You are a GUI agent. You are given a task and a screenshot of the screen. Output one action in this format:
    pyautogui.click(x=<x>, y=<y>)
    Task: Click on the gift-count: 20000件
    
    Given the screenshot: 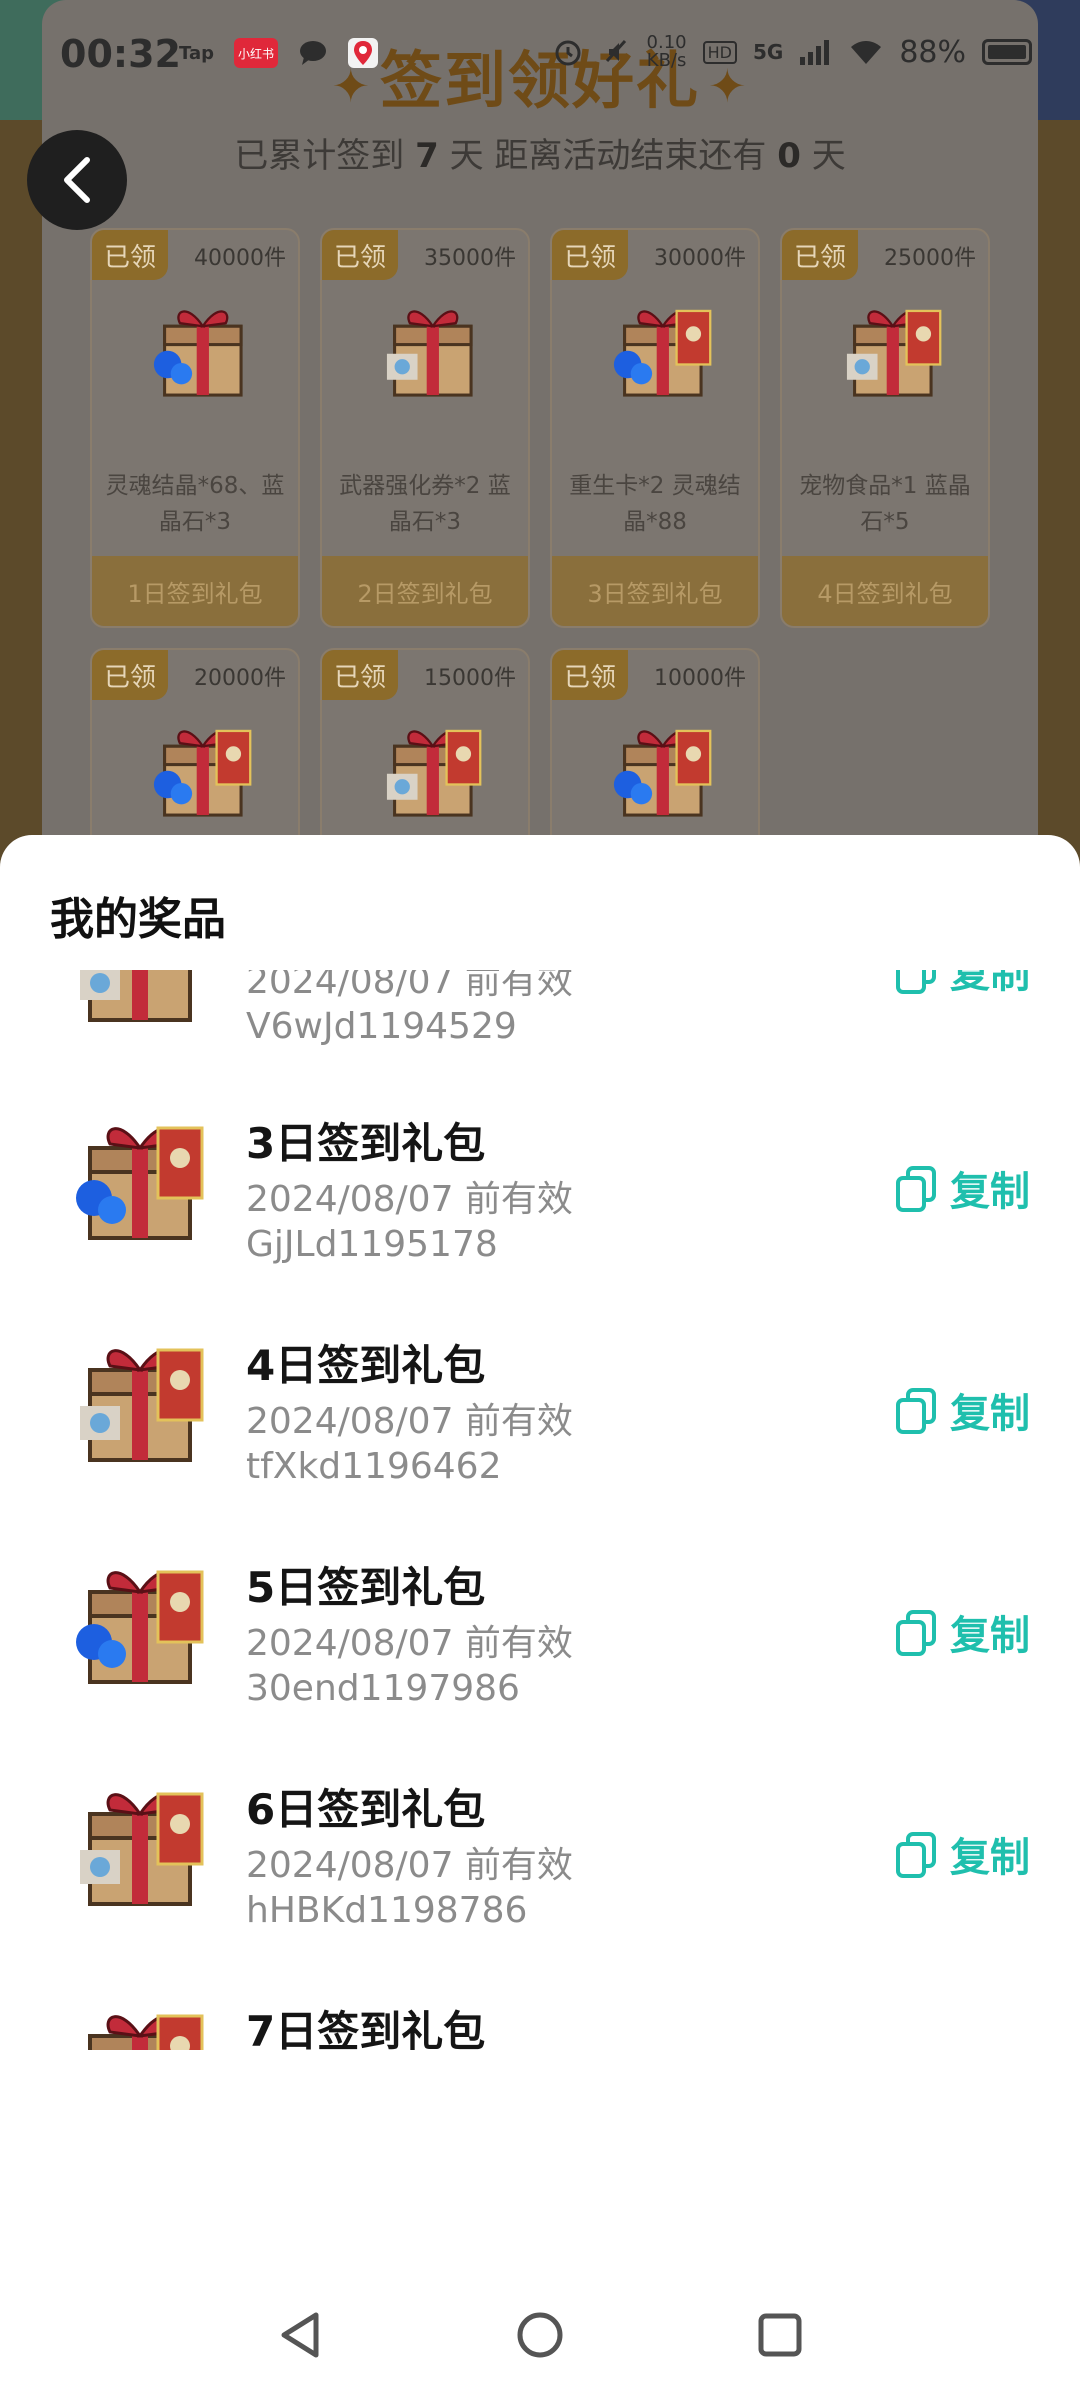 What is the action you would take?
    pyautogui.click(x=240, y=678)
    